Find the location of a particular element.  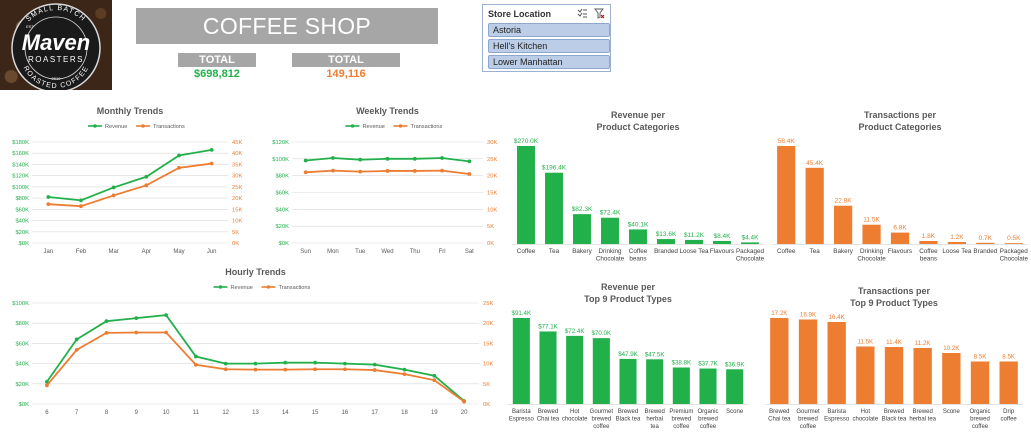

x-tick-label: 16 is located at coordinates (345, 413).